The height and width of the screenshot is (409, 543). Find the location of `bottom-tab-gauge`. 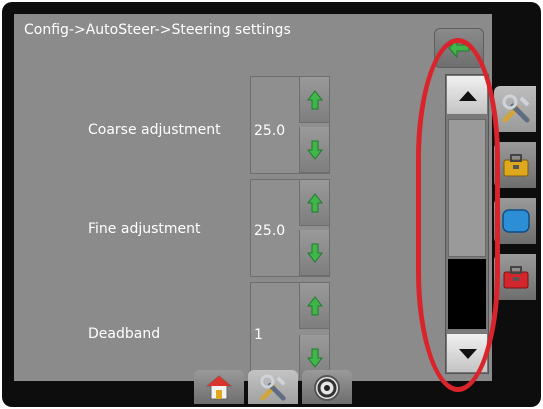

bottom-tab-gauge is located at coordinates (327, 387).